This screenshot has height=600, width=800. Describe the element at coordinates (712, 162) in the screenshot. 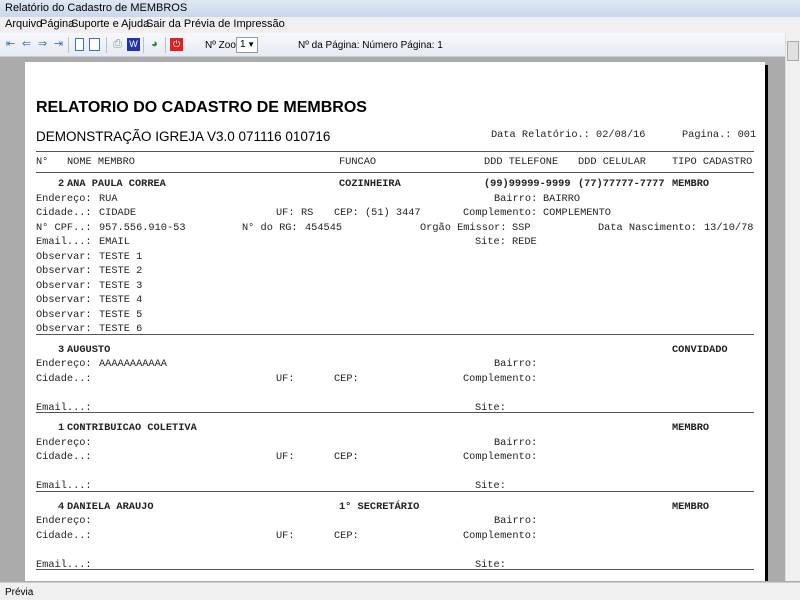

I see `column-header: TIPO CADASTRO` at that location.